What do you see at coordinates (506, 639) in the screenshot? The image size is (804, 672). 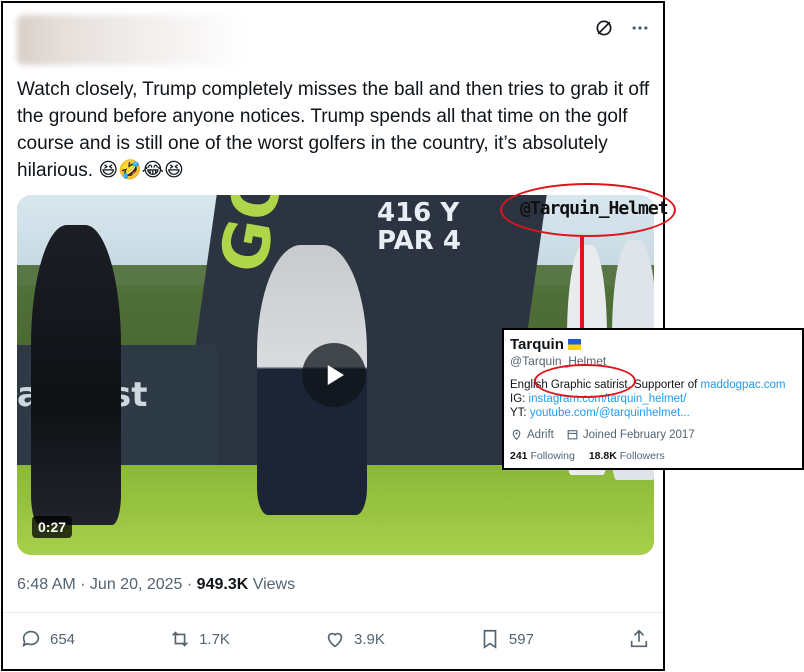 I see `bookmark-button: 597` at bounding box center [506, 639].